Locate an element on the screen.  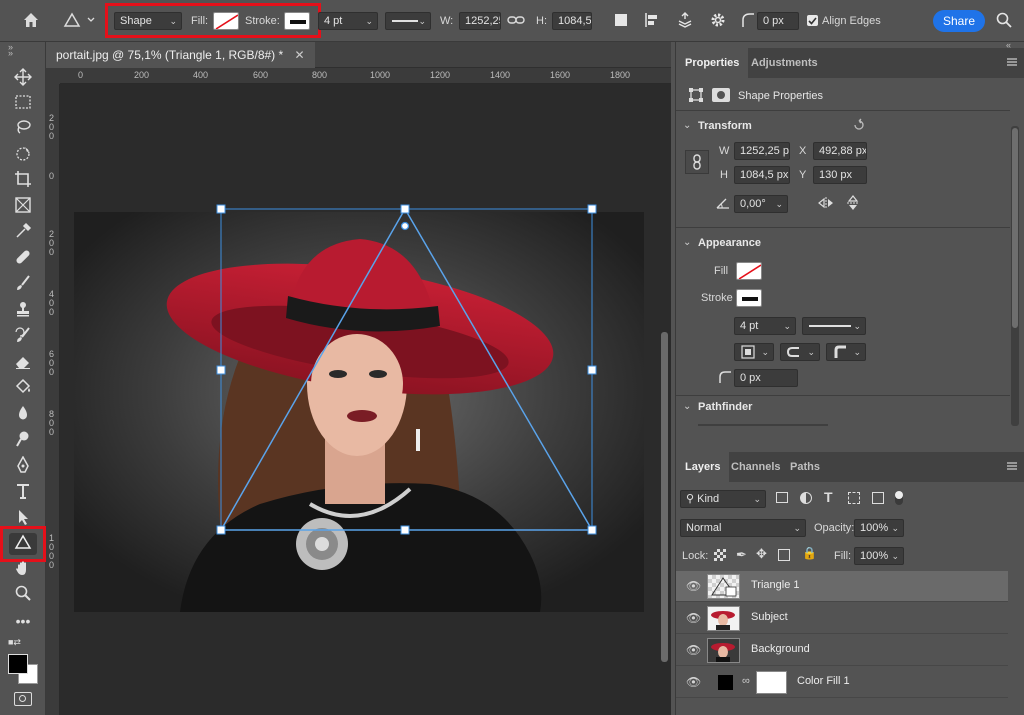
frame-tool-icon is located at coordinates (23, 207).